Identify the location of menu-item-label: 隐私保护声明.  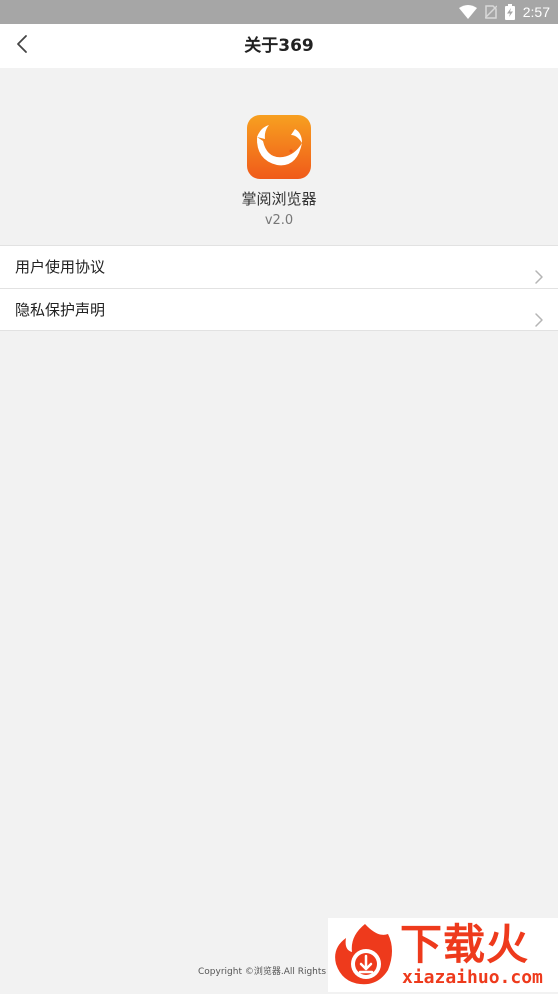
(60, 310).